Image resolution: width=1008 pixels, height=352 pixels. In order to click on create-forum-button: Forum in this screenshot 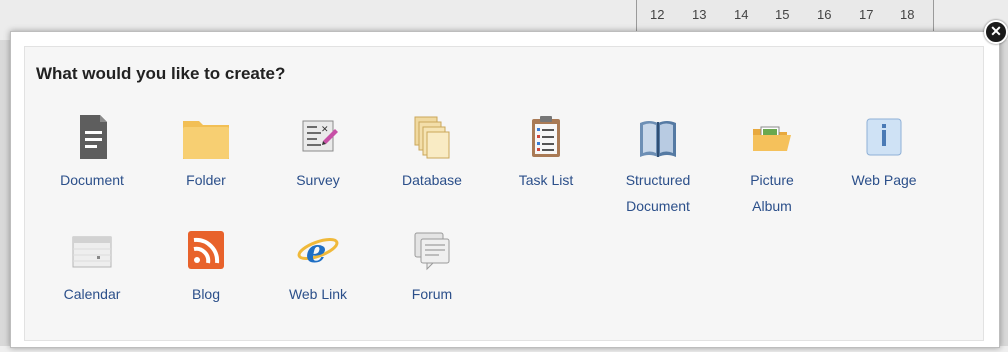, I will do `click(432, 267)`.